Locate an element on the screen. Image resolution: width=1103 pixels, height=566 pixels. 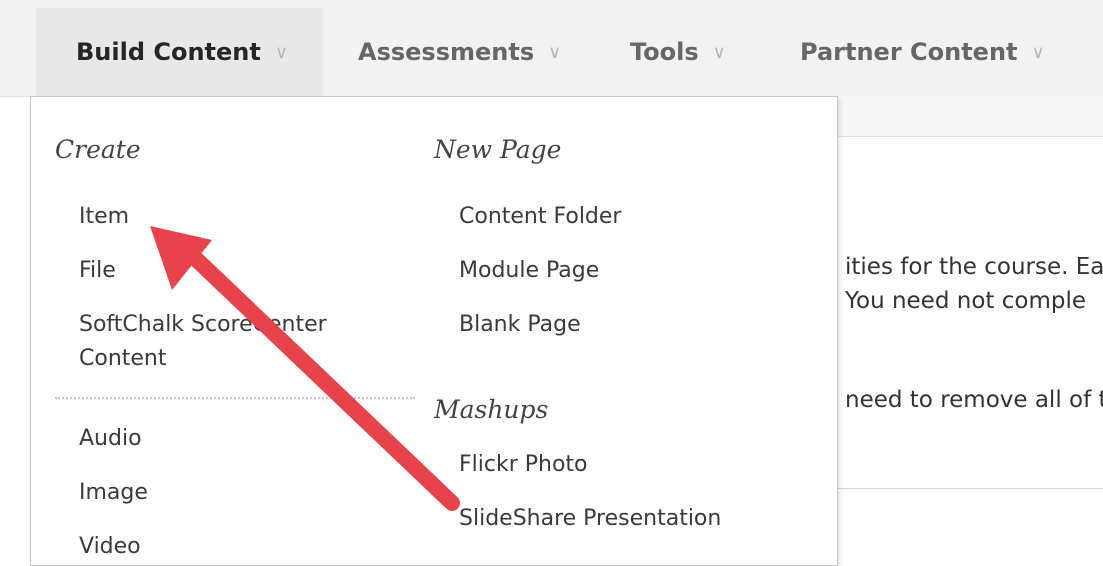
content-divider is located at coordinates (970, 488).